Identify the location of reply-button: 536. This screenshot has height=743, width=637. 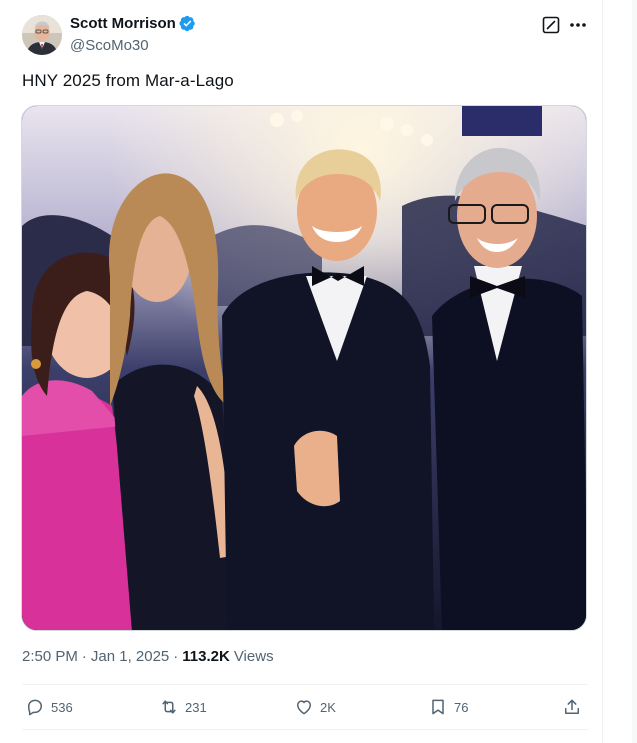
(49, 707).